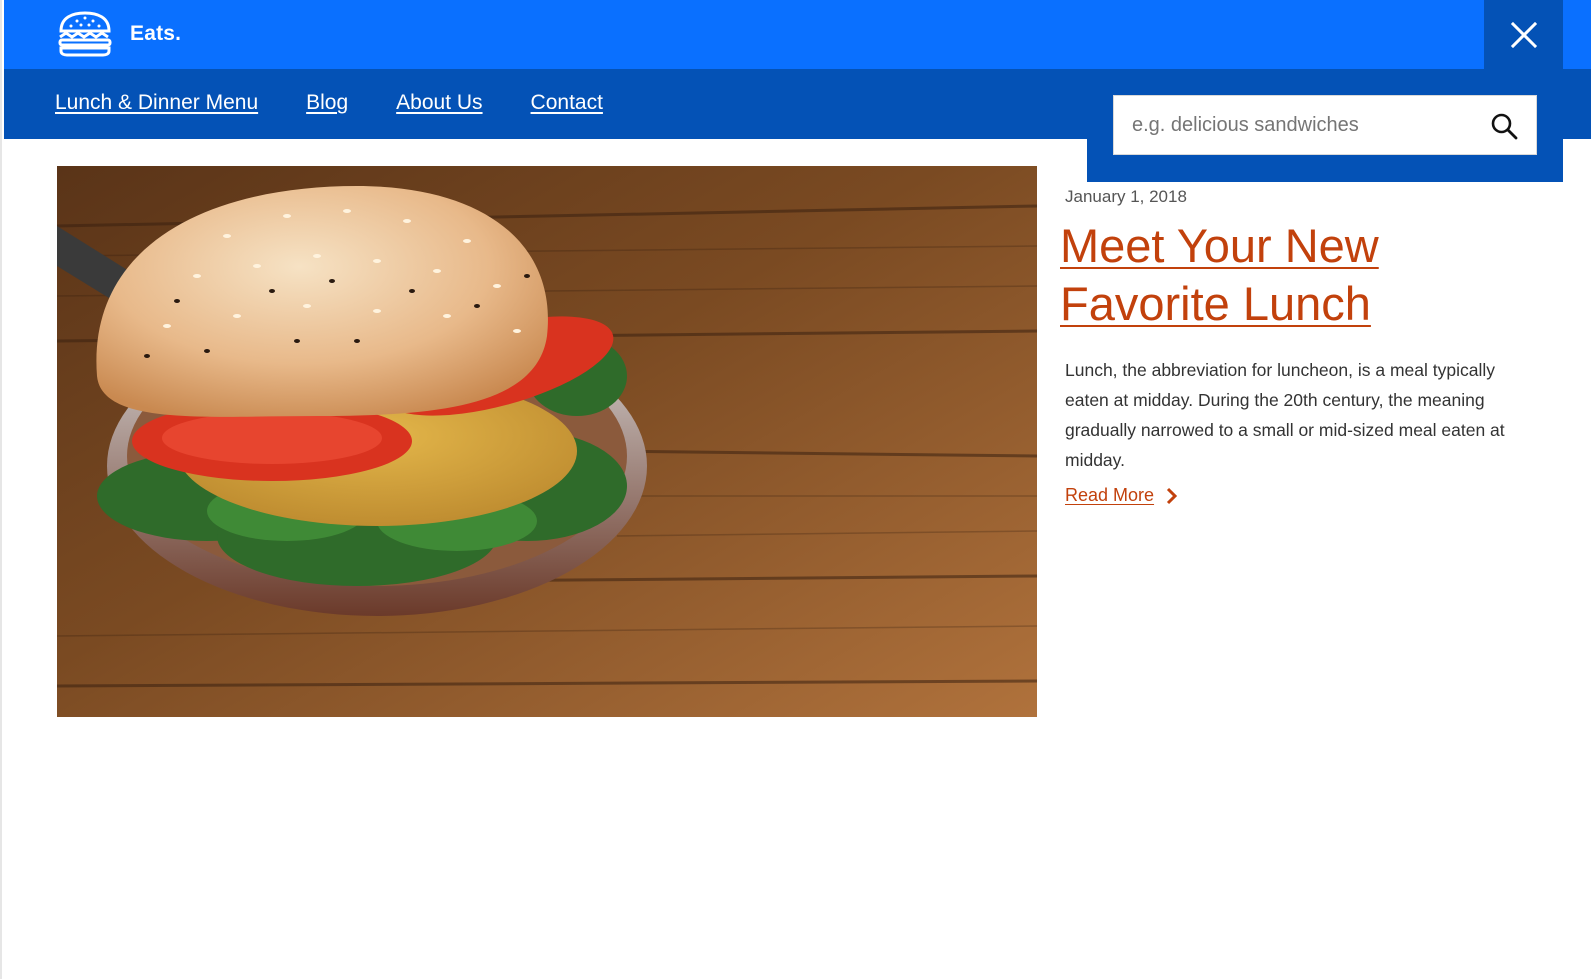 This screenshot has height=979, width=1591. I want to click on article-date: January 1, 2018, so click(1126, 196).